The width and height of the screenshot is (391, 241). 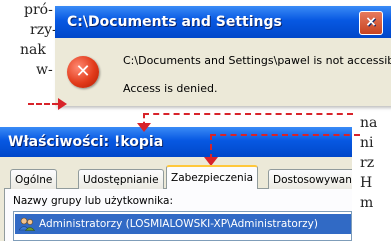 What do you see at coordinates (367, 143) in the screenshot?
I see `article-line: ni` at bounding box center [367, 143].